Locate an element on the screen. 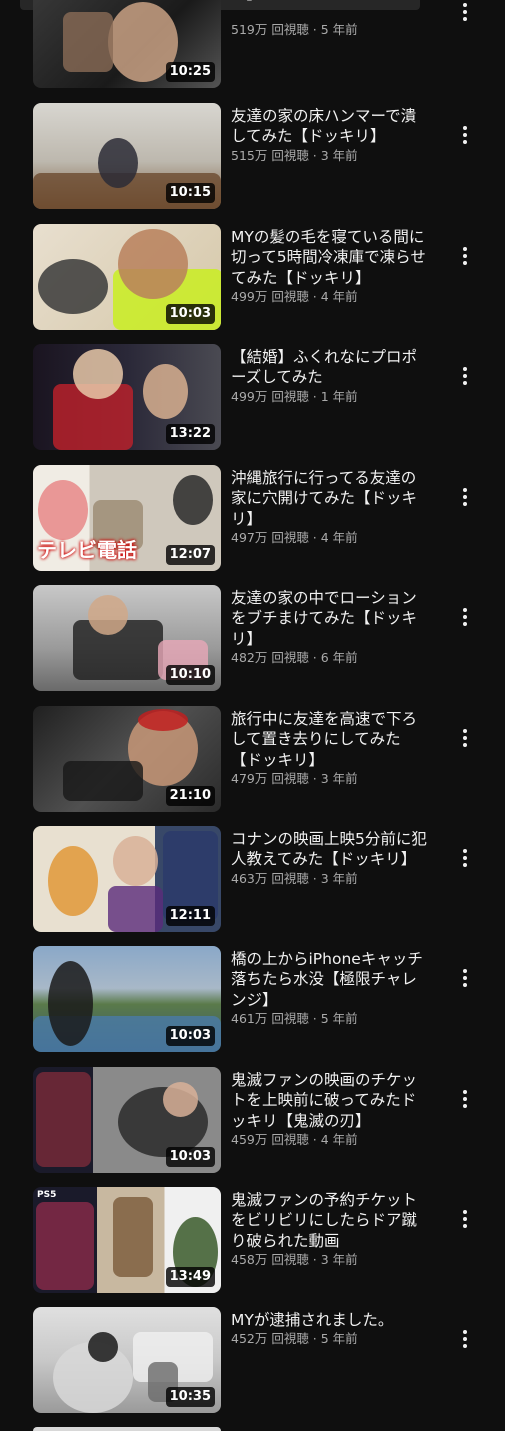  video-meta: 499万 回視聴 · 4 年前 is located at coordinates (294, 296).